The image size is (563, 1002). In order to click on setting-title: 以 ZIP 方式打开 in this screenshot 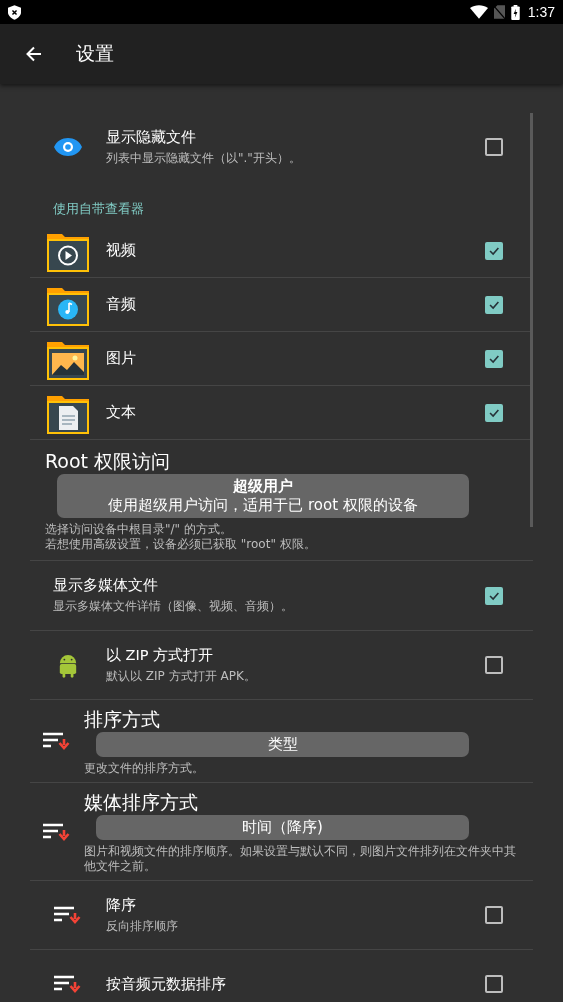, I will do `click(160, 655)`.